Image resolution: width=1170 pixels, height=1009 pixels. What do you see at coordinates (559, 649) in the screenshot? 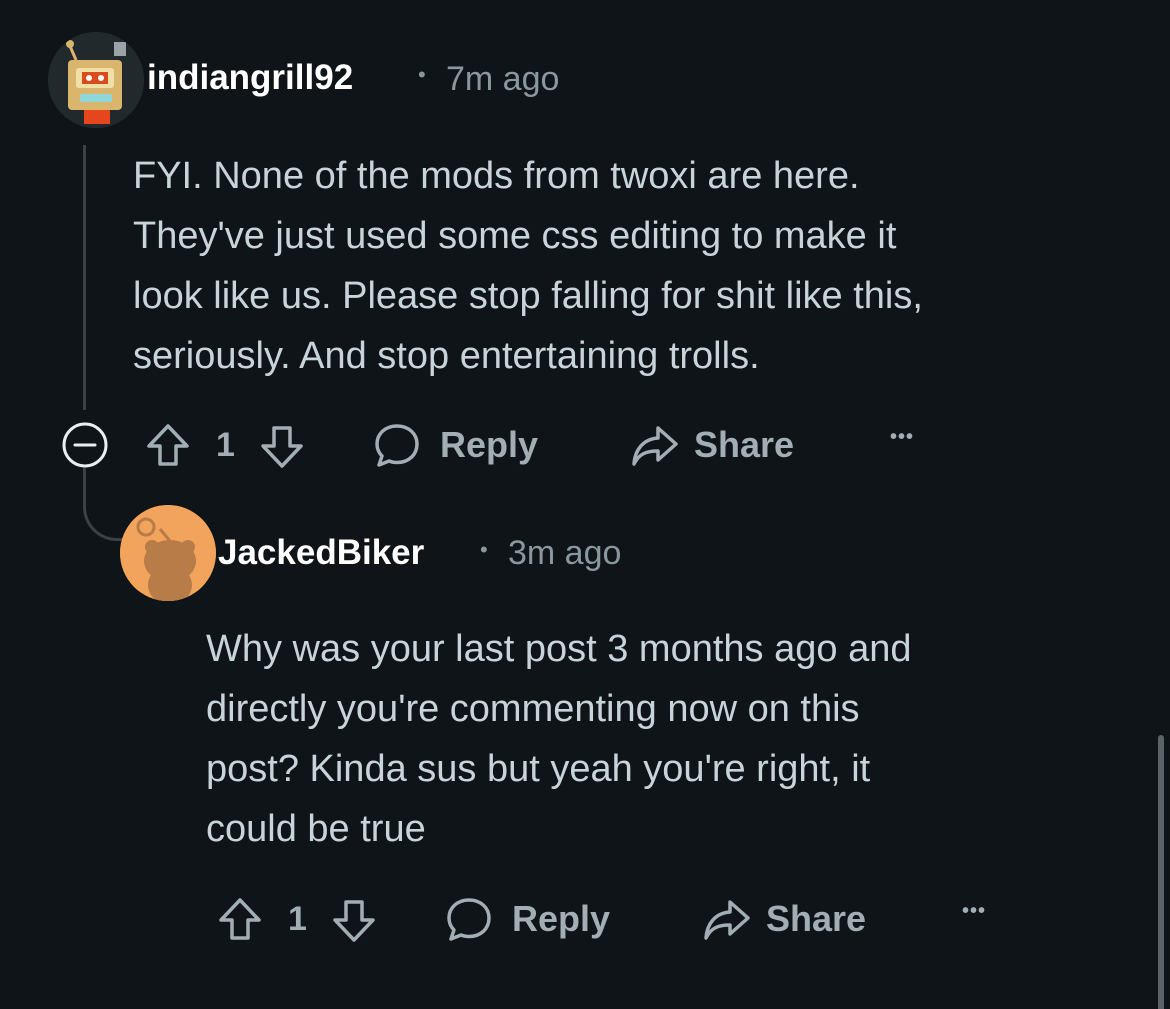
I see `comment-body-line: Why was your last post 3 months ago and` at bounding box center [559, 649].